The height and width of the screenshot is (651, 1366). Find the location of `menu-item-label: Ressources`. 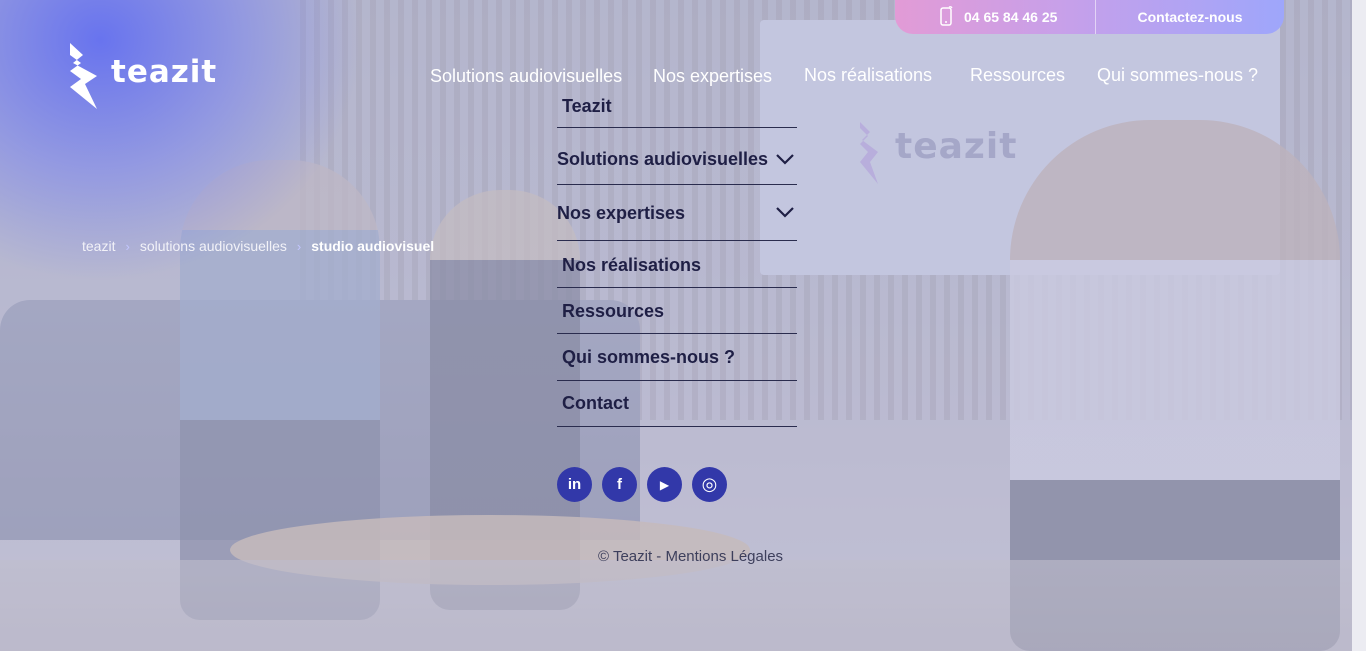

menu-item-label: Ressources is located at coordinates (613, 311).